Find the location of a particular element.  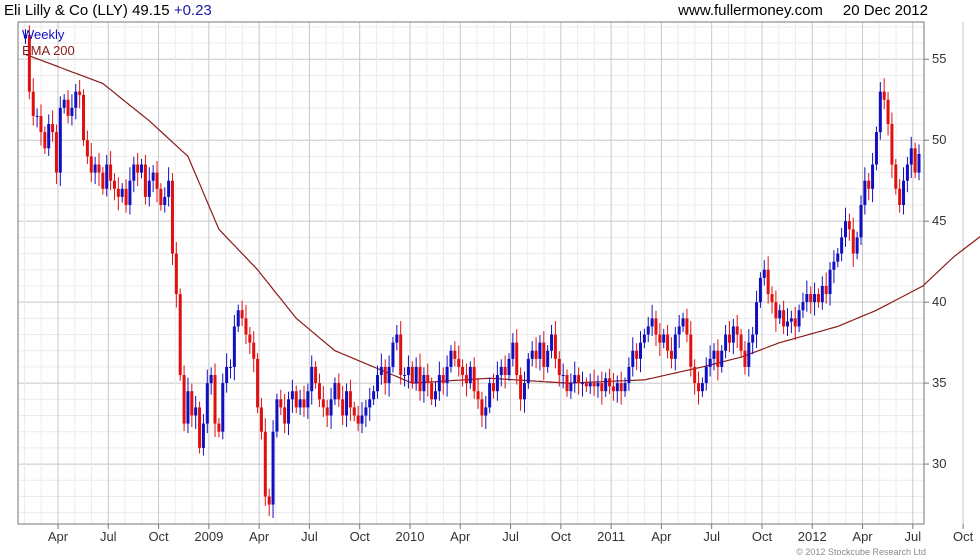

y-tick-label: 40 is located at coordinates (939, 301).